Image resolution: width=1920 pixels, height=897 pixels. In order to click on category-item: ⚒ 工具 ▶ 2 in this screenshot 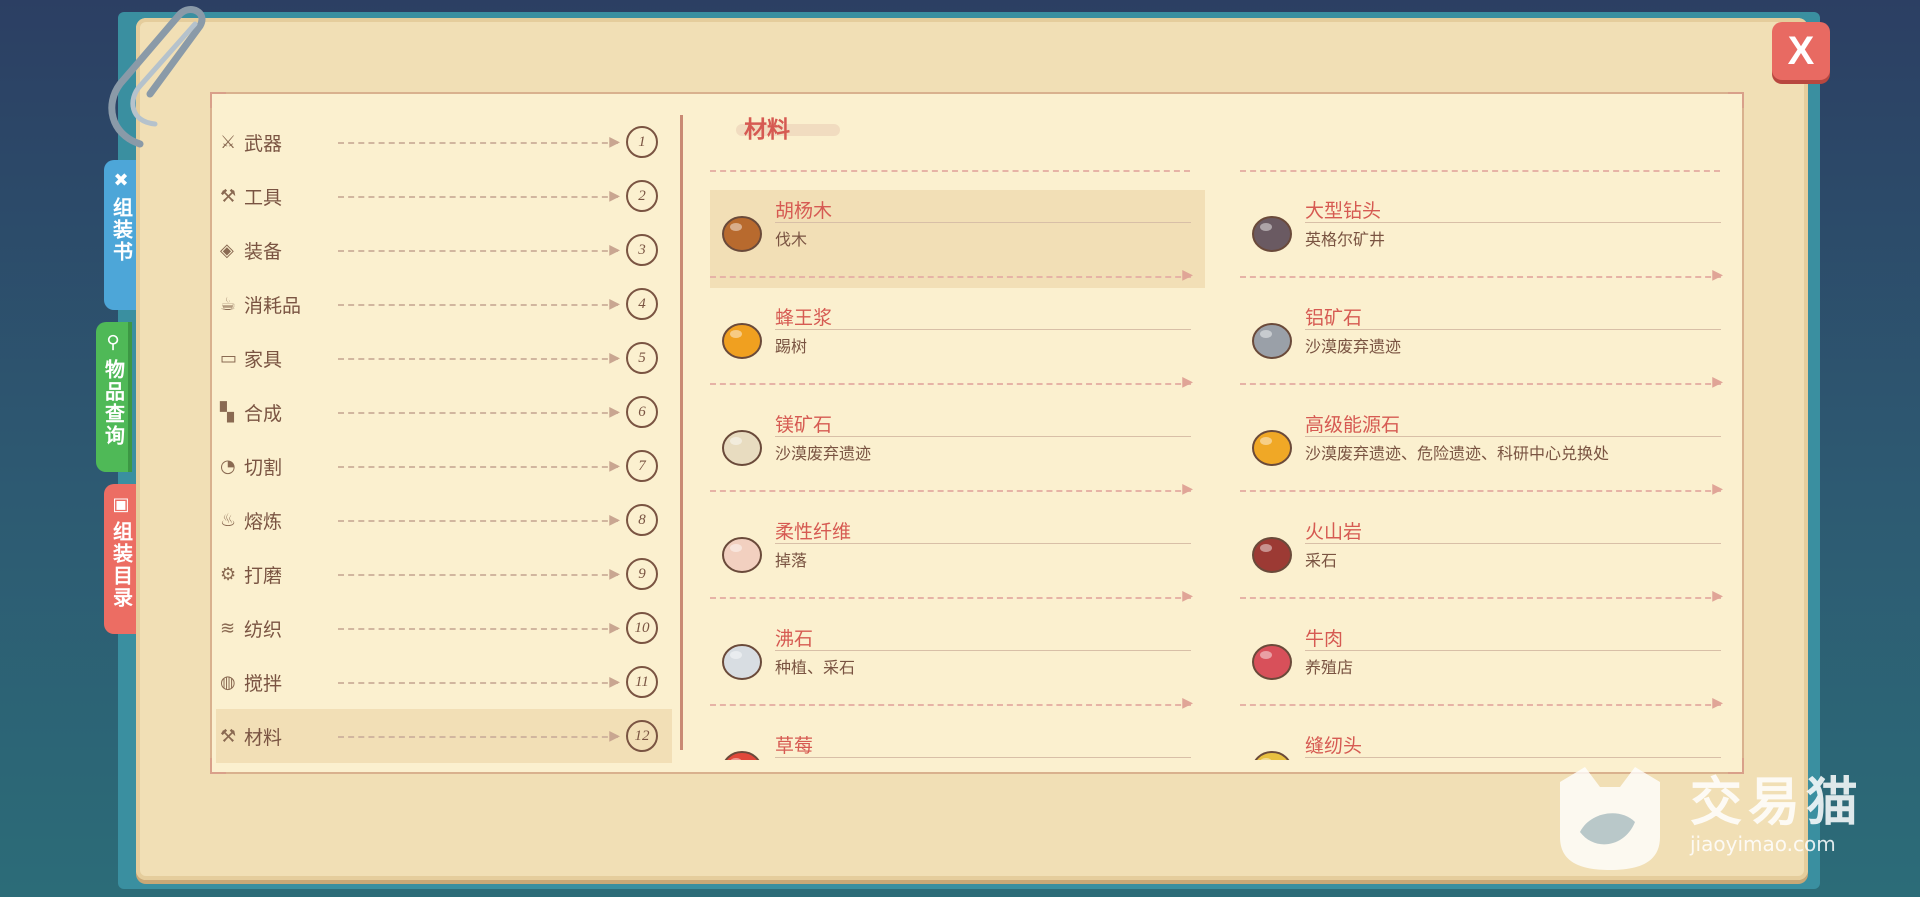, I will do `click(444, 196)`.